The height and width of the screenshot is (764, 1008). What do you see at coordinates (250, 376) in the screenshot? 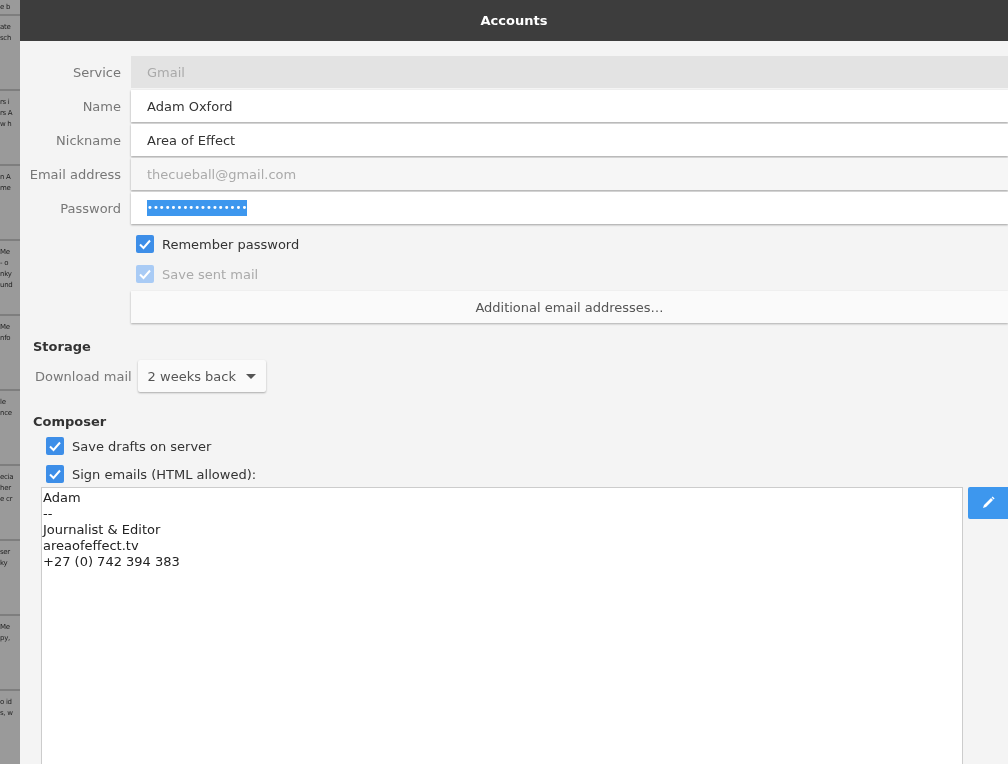
I see `caret-icon` at bounding box center [250, 376].